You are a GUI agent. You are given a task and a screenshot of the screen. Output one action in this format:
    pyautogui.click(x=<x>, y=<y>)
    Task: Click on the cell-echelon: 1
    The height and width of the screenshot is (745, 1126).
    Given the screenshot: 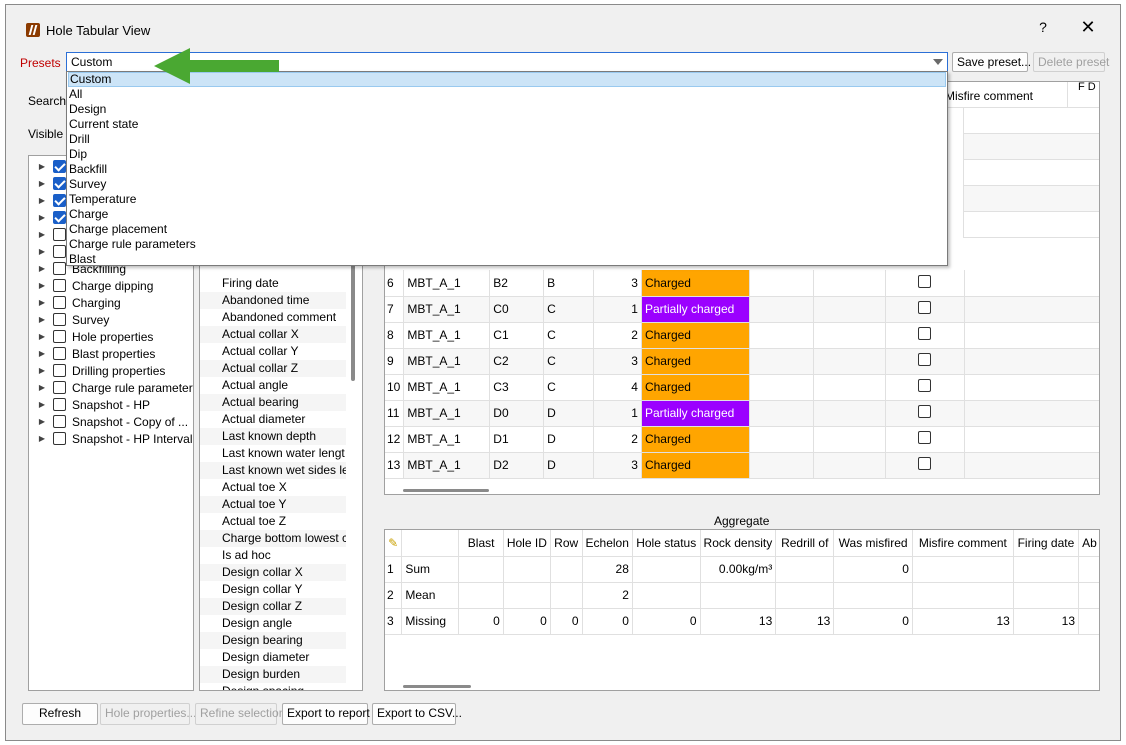 What is the action you would take?
    pyautogui.click(x=617, y=413)
    